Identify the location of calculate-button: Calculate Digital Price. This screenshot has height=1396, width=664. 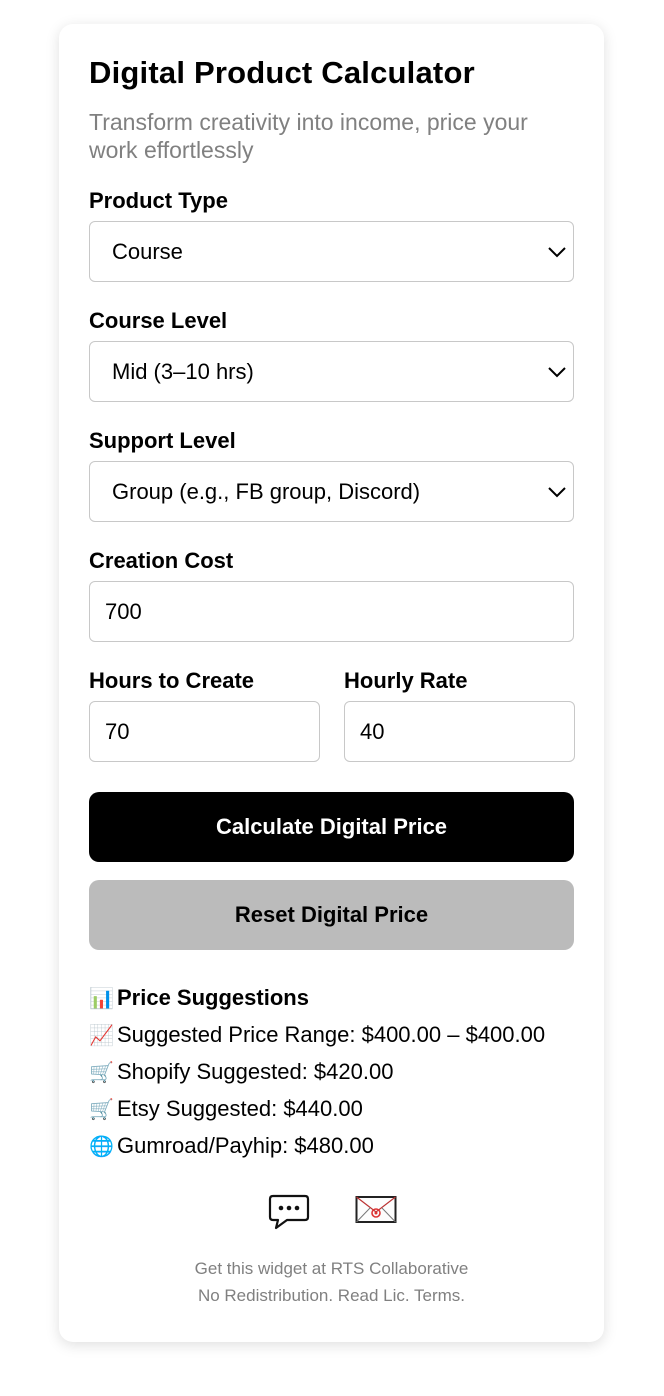
(331, 827).